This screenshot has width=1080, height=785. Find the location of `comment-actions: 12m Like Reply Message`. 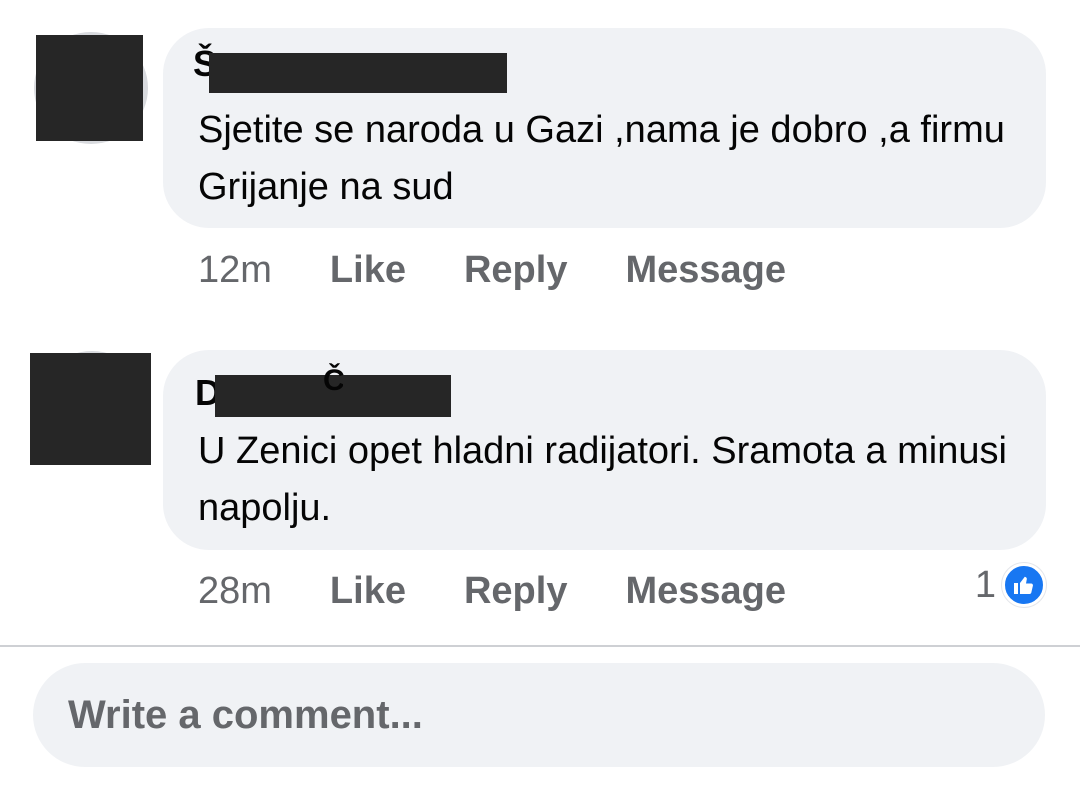

comment-actions: 12m Like Reply Message is located at coordinates (521, 270).